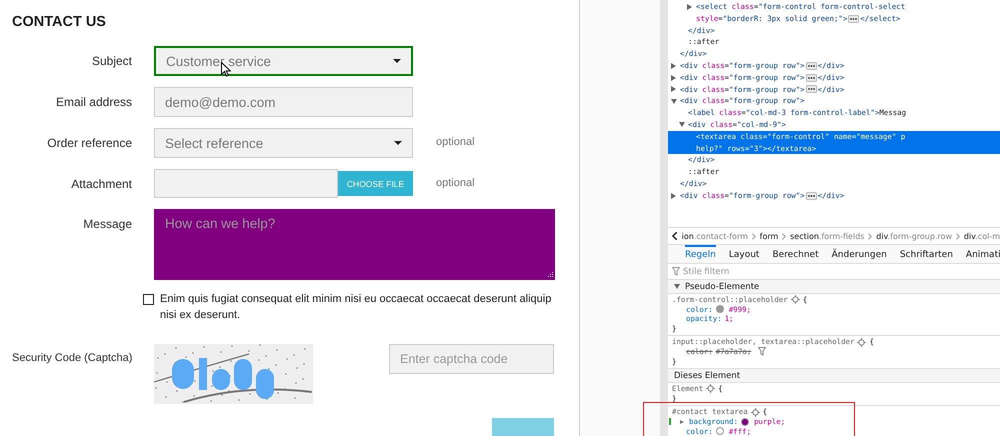 Image resolution: width=1000 pixels, height=436 pixels. I want to click on breadcrumb-item: section.form-fields, so click(827, 236).